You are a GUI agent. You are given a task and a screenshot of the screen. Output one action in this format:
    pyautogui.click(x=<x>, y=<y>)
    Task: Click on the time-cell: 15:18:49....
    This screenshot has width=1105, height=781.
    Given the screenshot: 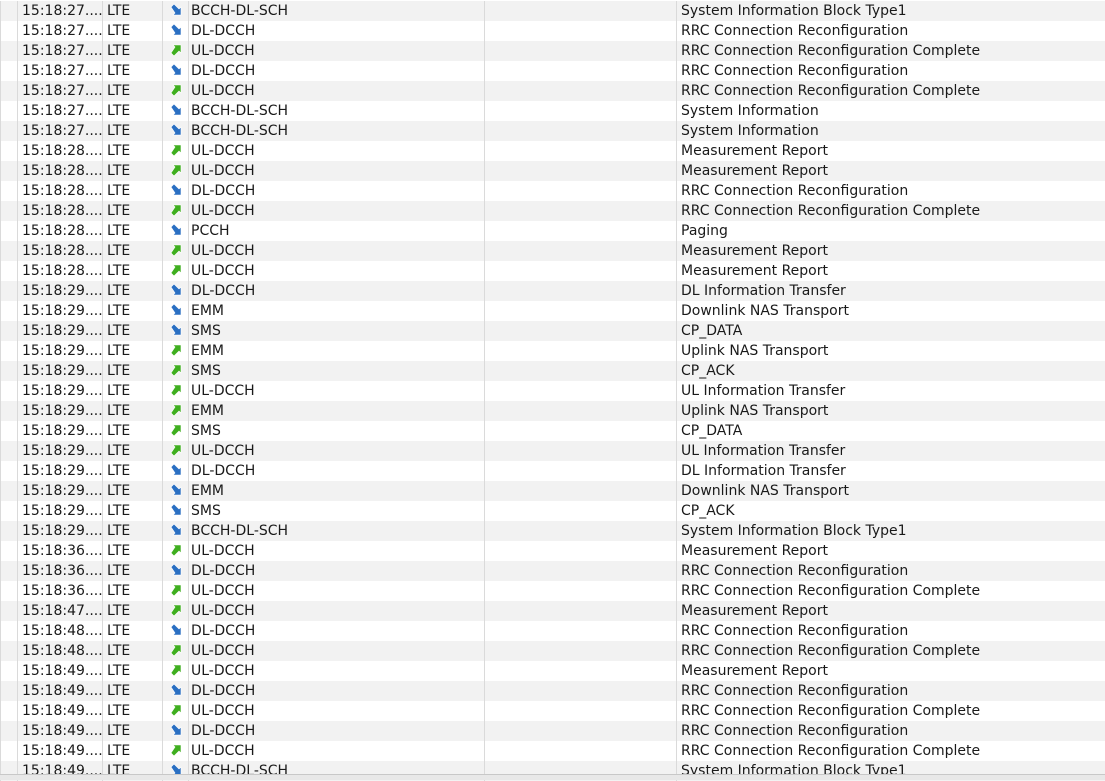 What is the action you would take?
    pyautogui.click(x=60, y=731)
    